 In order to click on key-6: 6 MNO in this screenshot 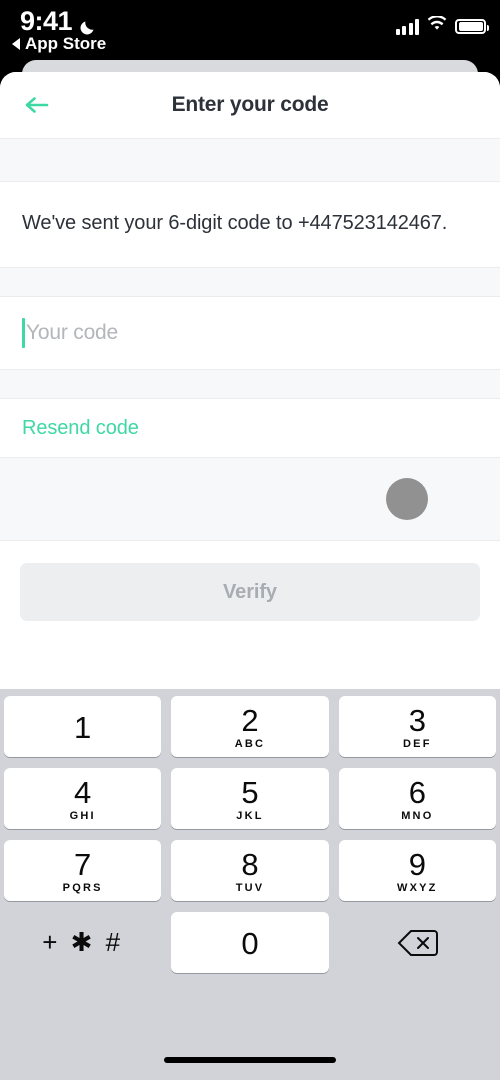, I will do `click(417, 798)`.